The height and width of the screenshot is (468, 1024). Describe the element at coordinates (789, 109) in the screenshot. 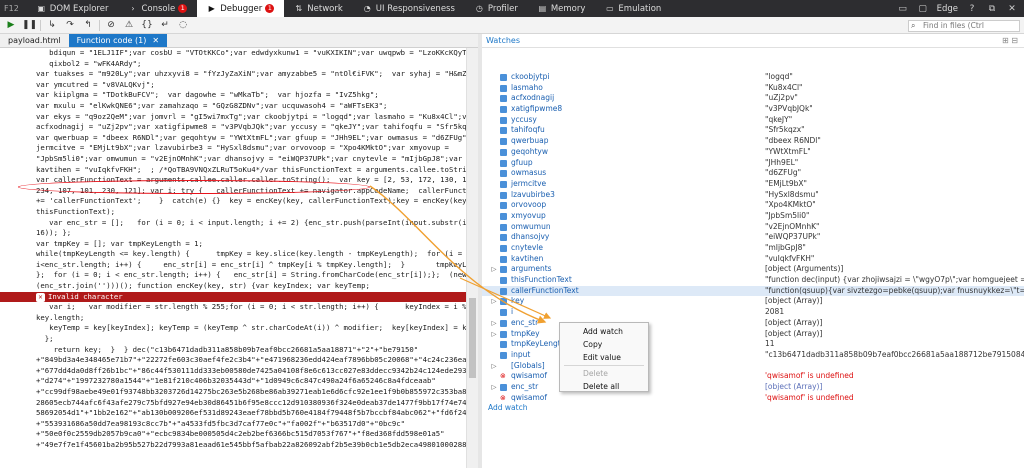

I see `watch-value: "v3PVqbJQk"` at that location.